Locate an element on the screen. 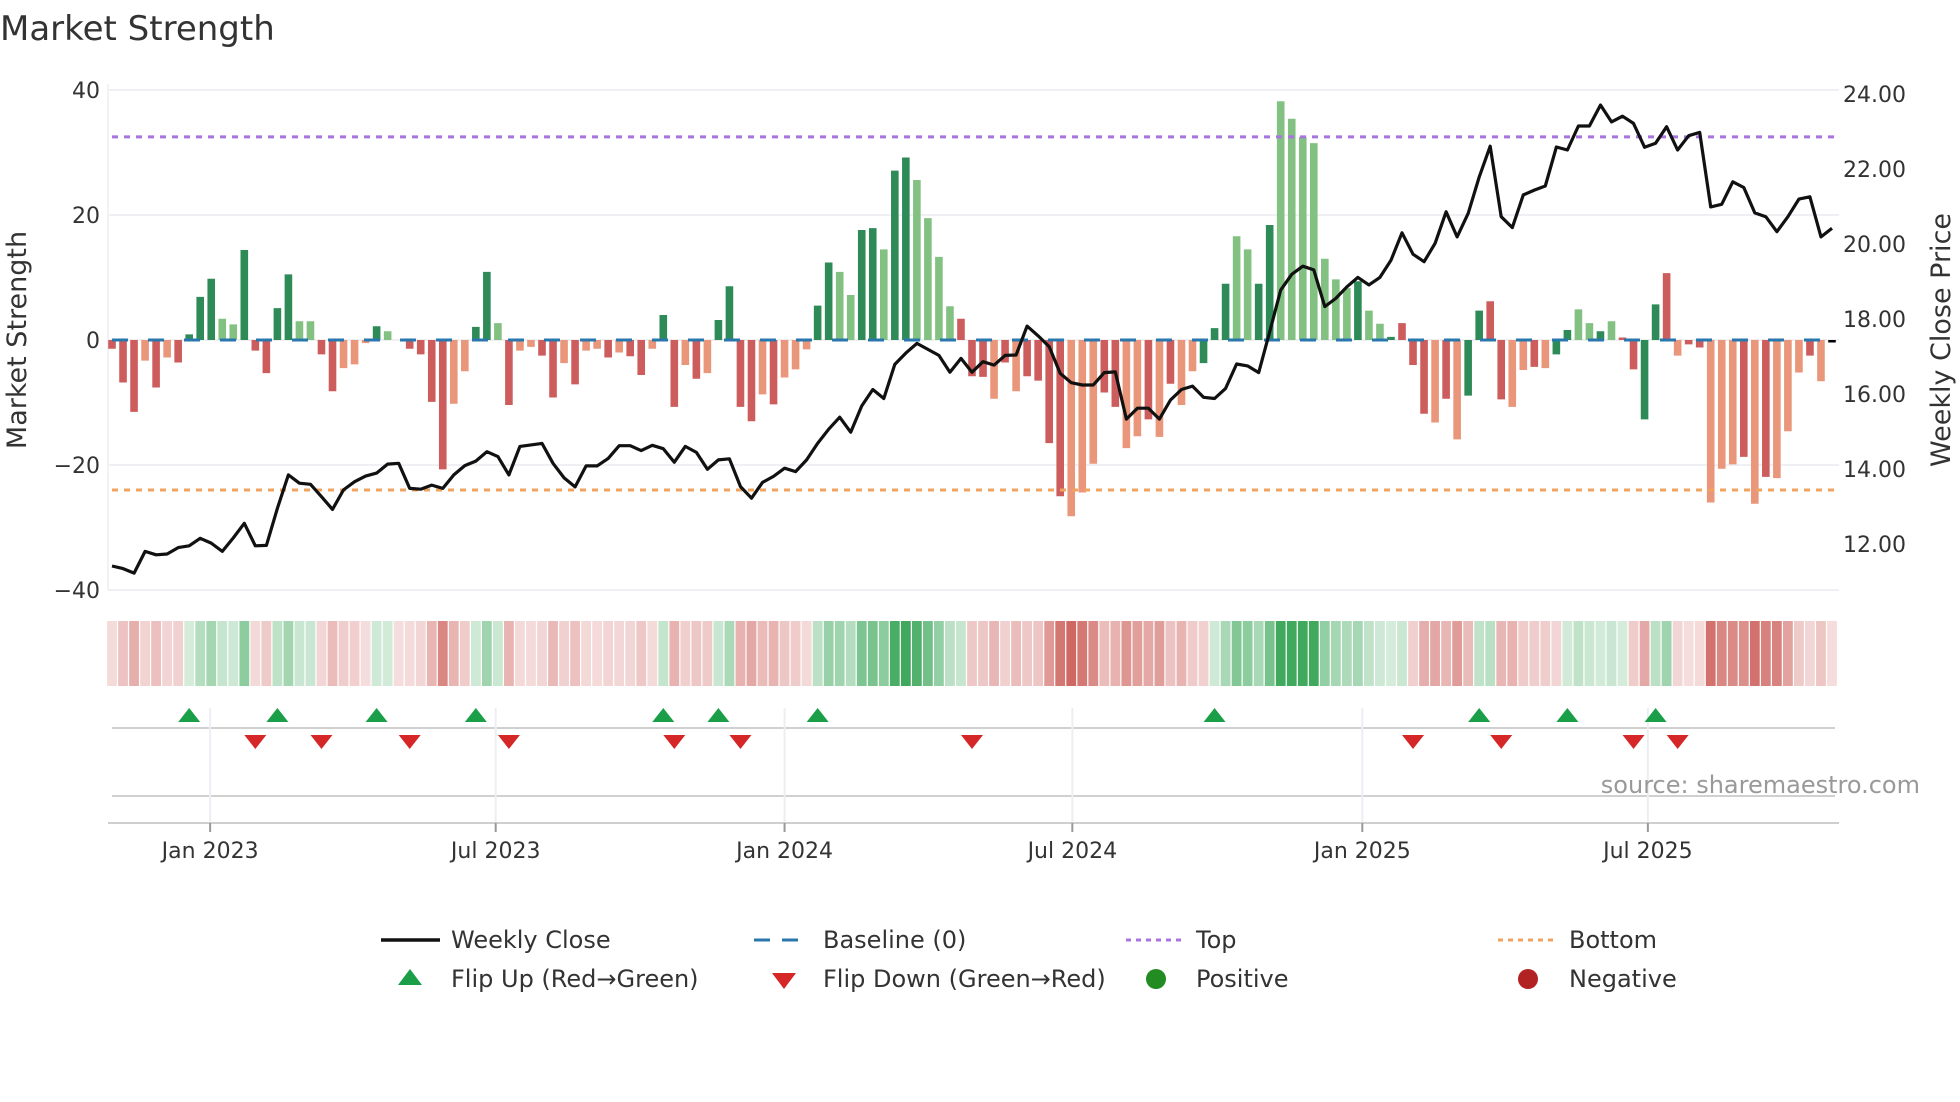 The width and height of the screenshot is (1960, 1102). x-tick-label: Jul 2023 is located at coordinates (495, 851).